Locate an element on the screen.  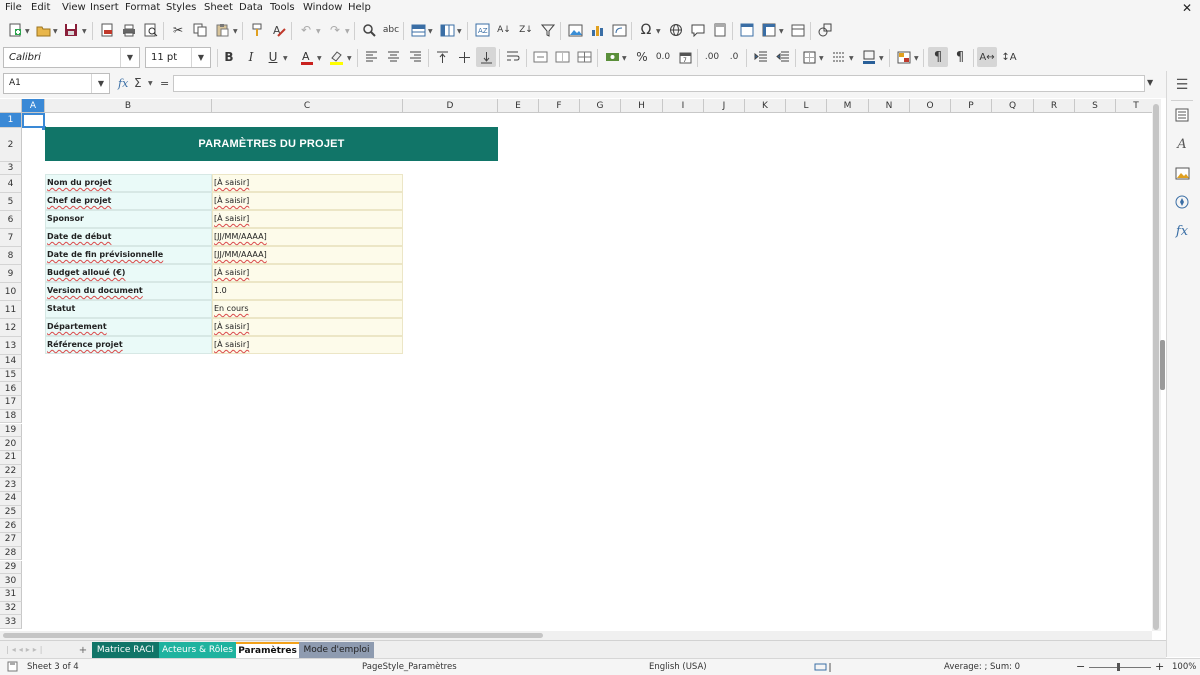
font-color-dropdown-icon: ▼ is located at coordinates (319, 58).